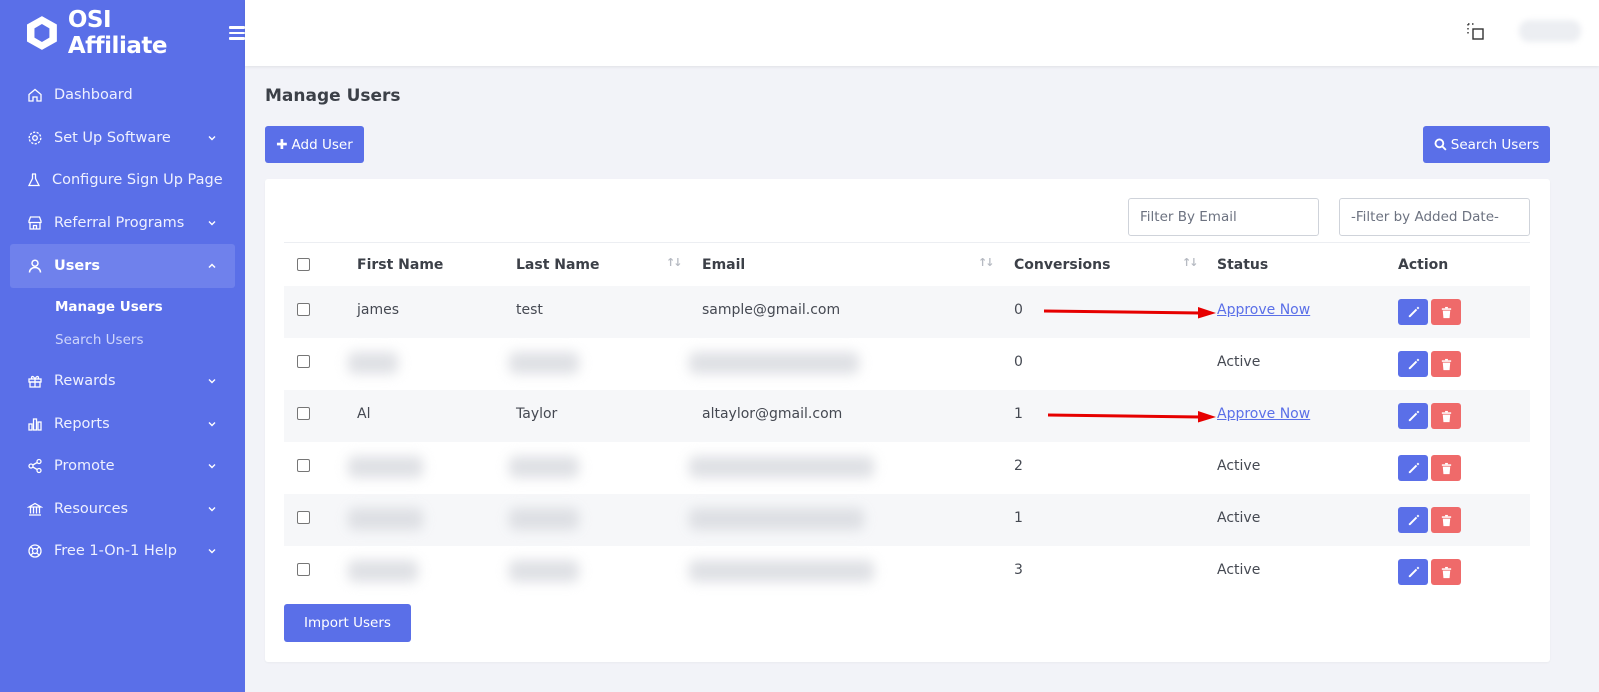 Image resolution: width=1599 pixels, height=692 pixels. What do you see at coordinates (907, 520) in the screenshot?
I see `table-row: 1 Active` at bounding box center [907, 520].